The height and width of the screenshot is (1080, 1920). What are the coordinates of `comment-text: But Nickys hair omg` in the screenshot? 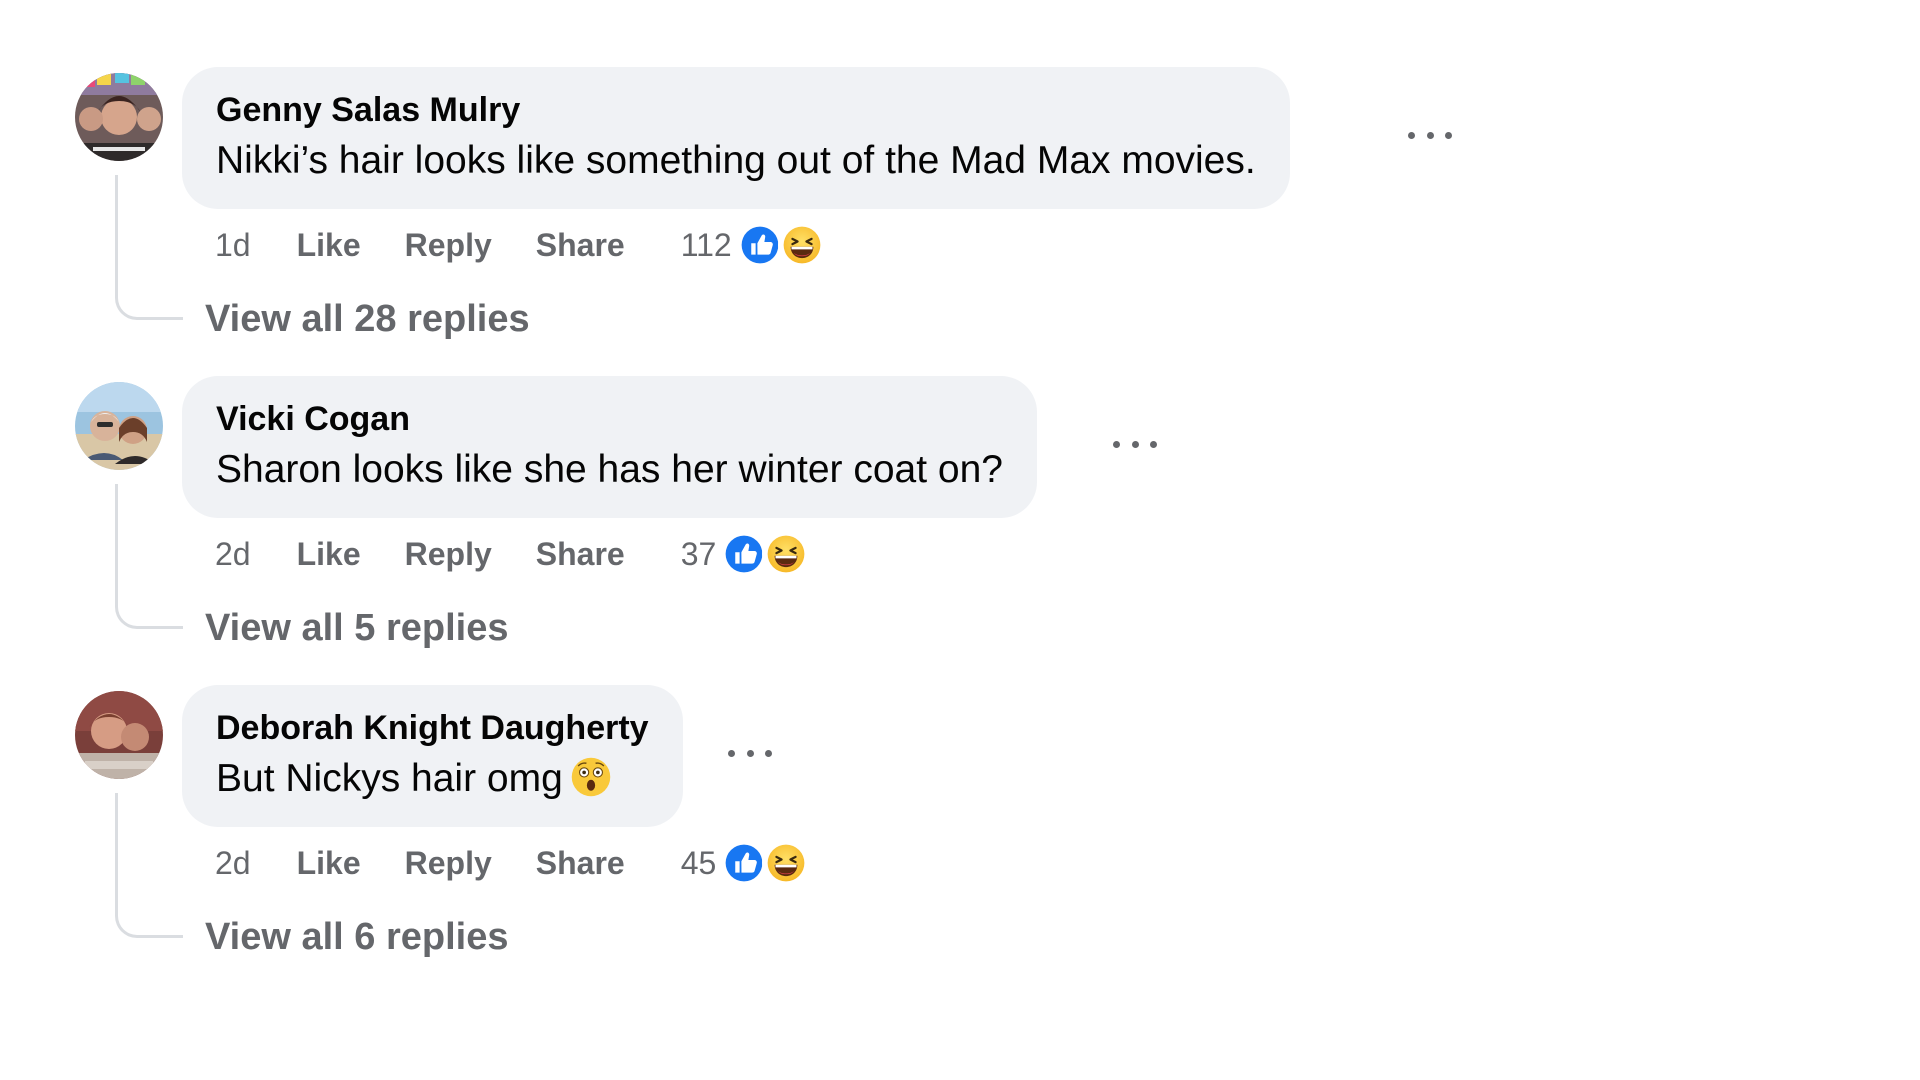 It's located at (432, 779).